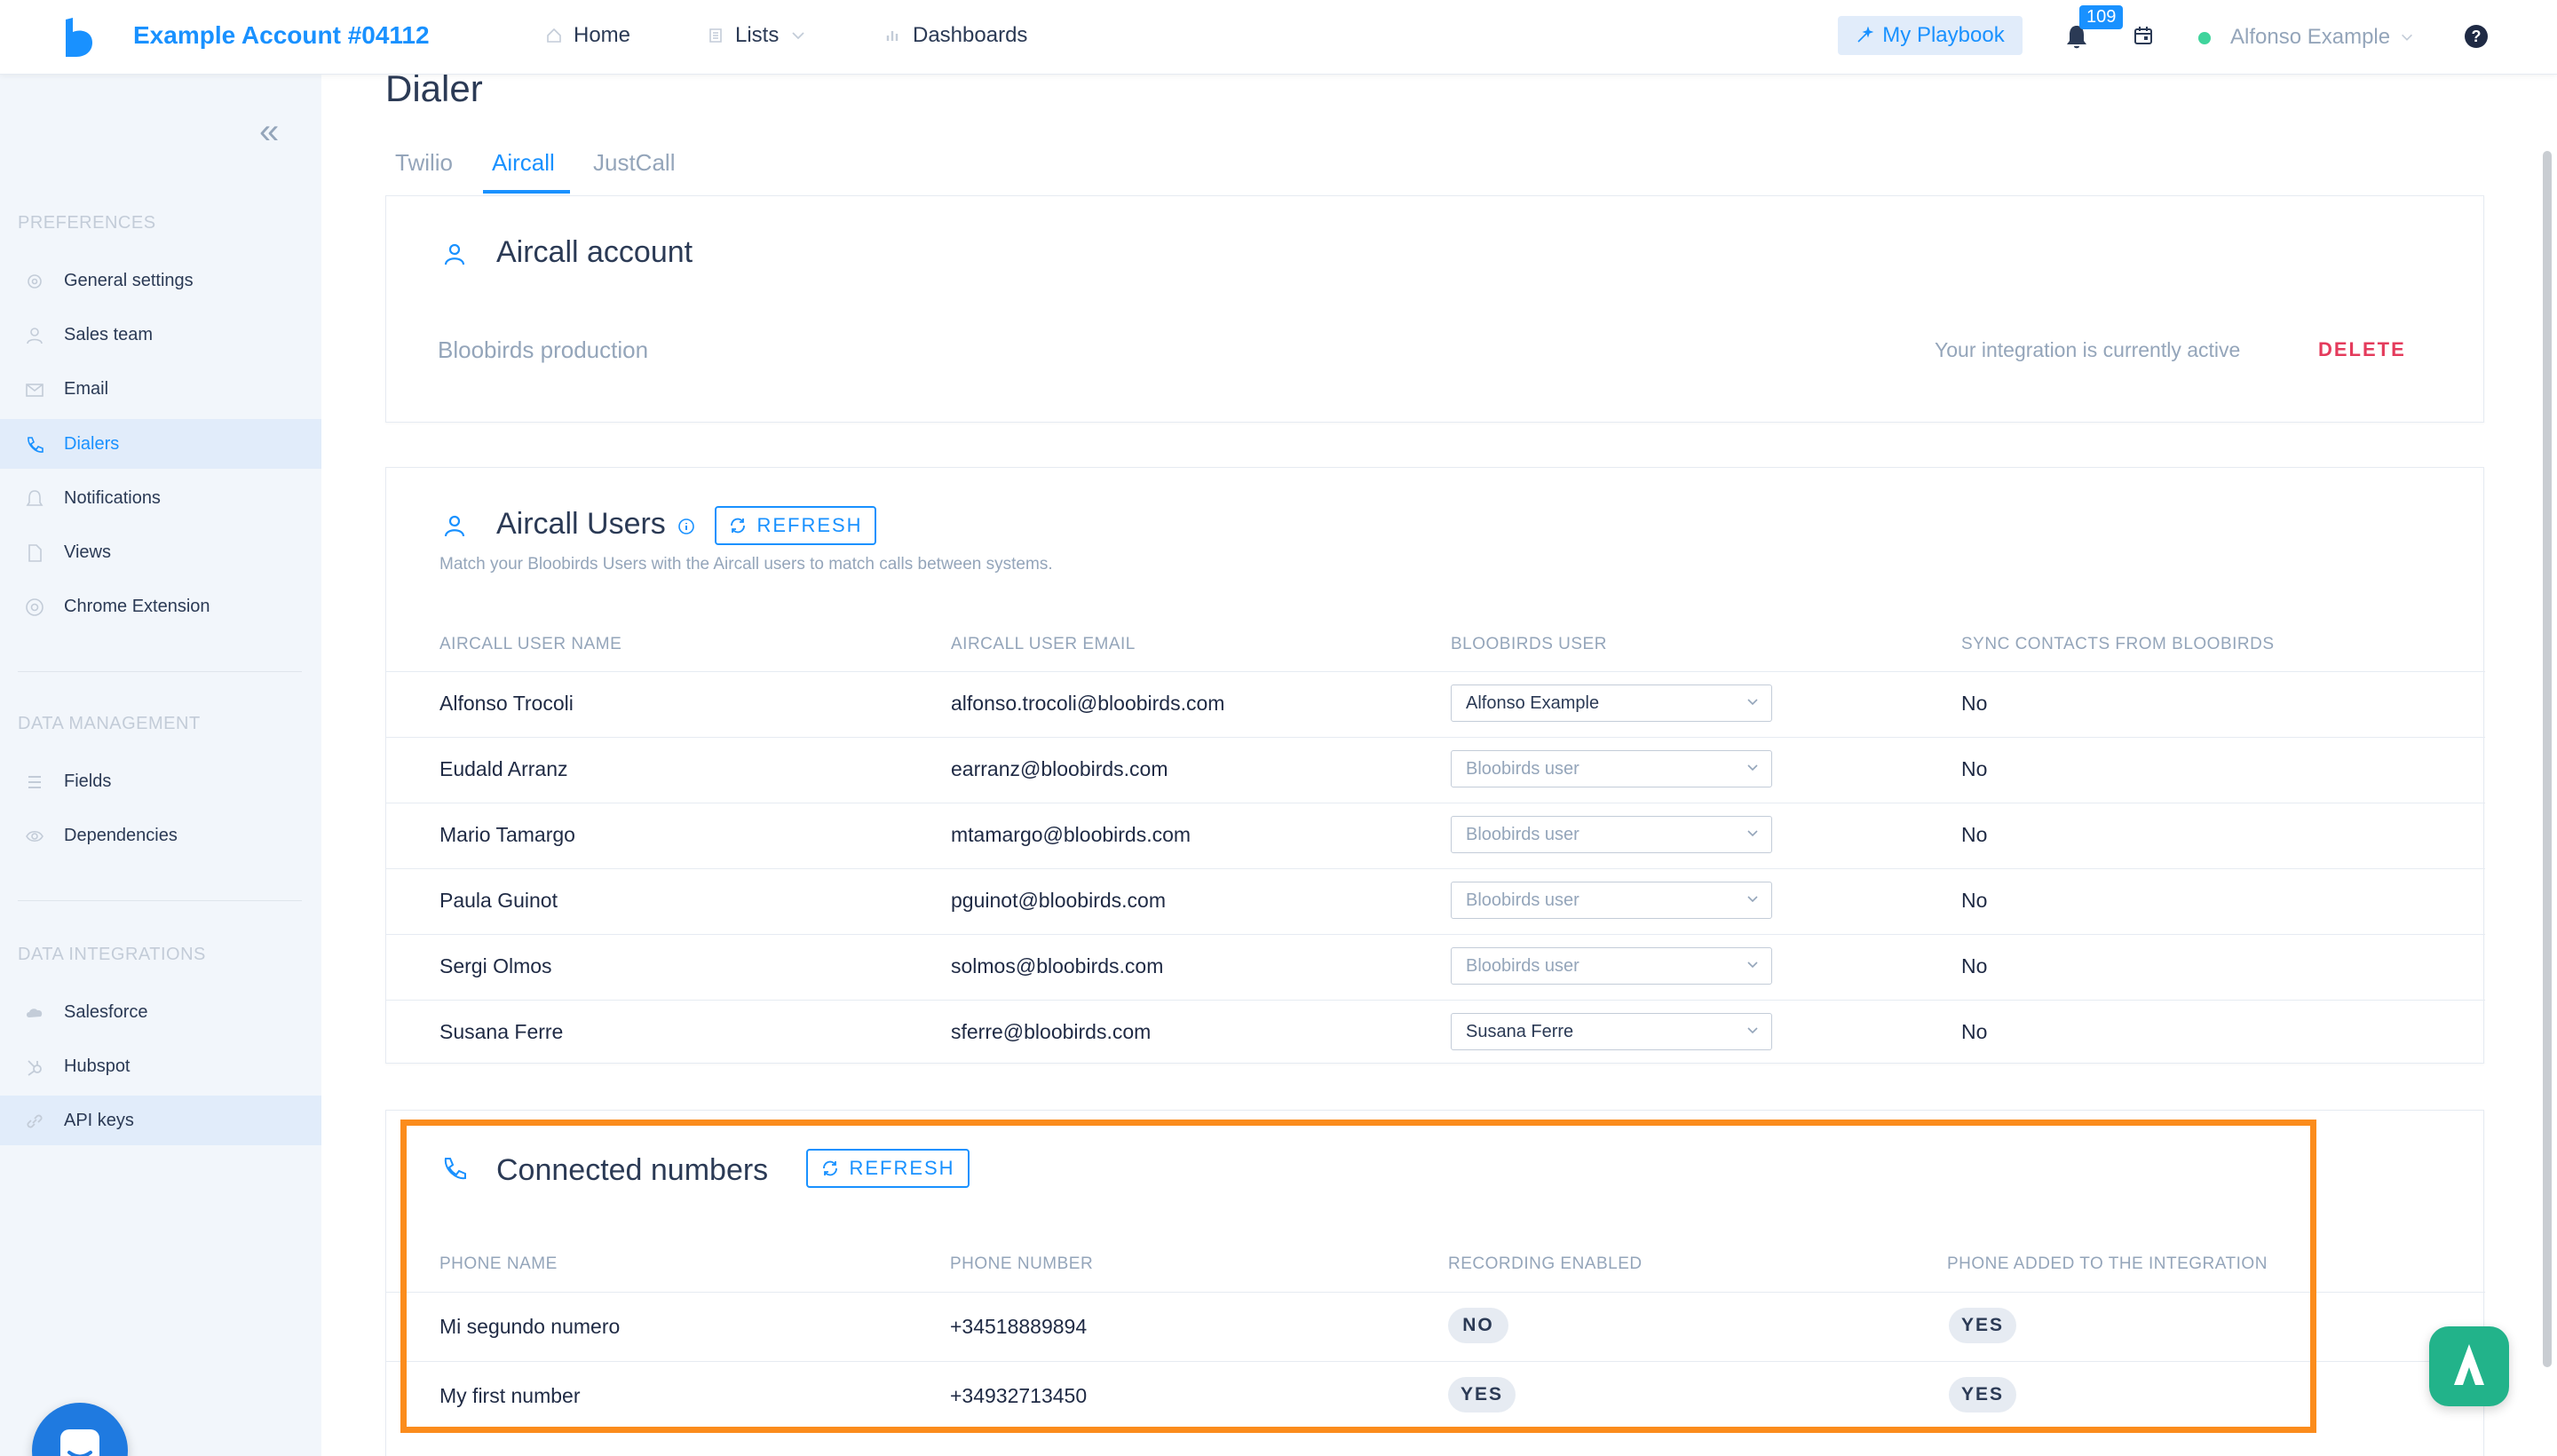 The image size is (2557, 1456). Describe the element at coordinates (160, 781) in the screenshot. I see `sidebar-item-fields: Fields` at that location.